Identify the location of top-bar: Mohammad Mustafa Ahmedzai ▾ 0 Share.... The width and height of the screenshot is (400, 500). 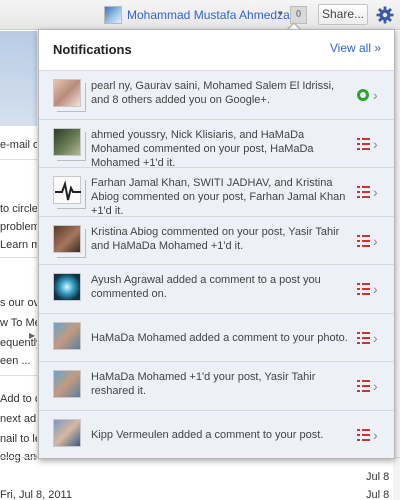
(200, 15).